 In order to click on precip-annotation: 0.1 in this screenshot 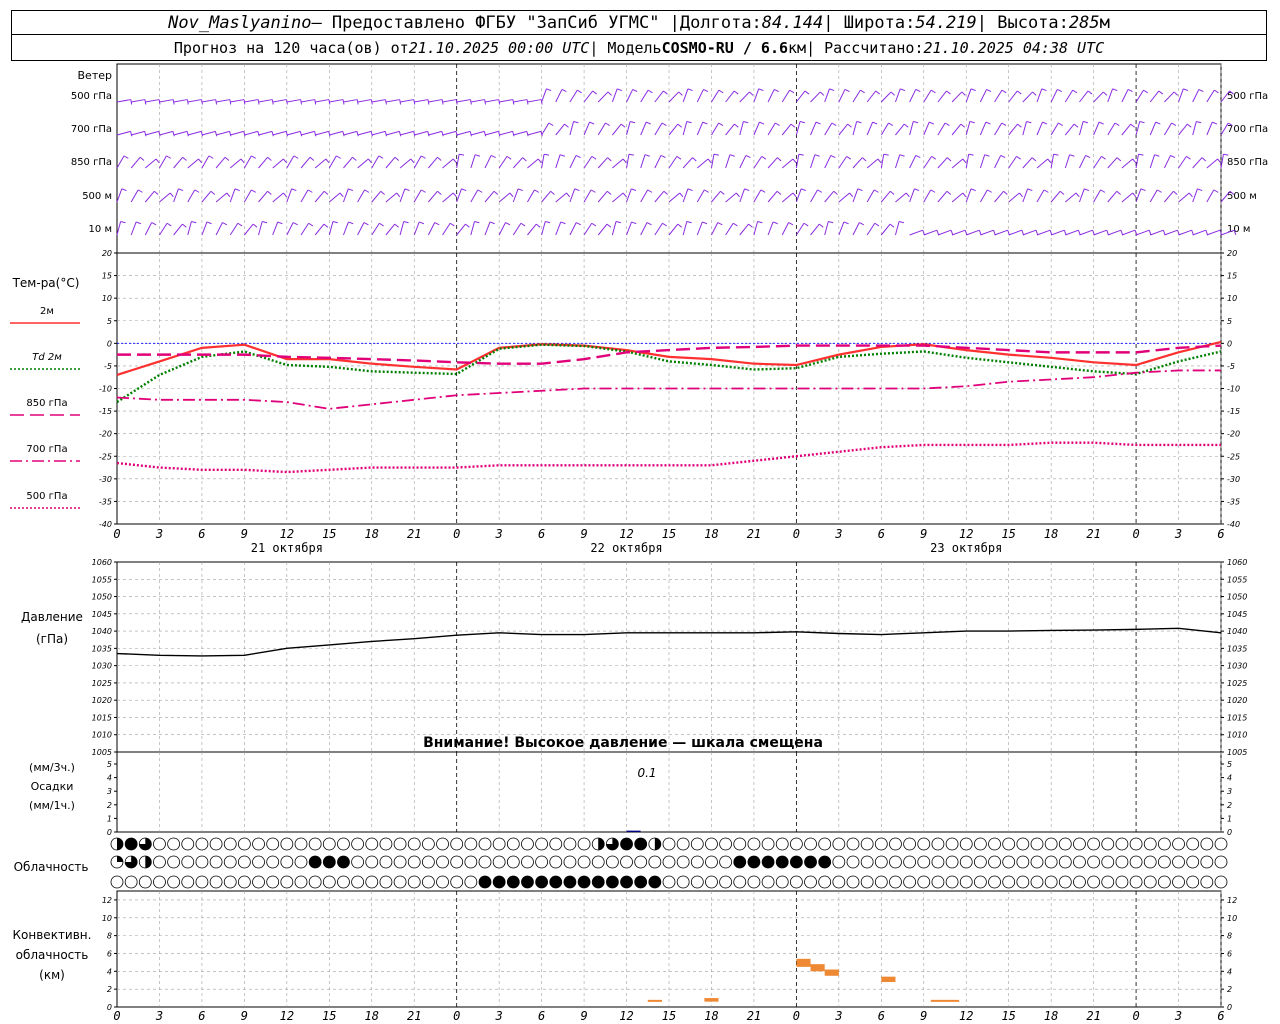, I will do `click(646, 773)`.